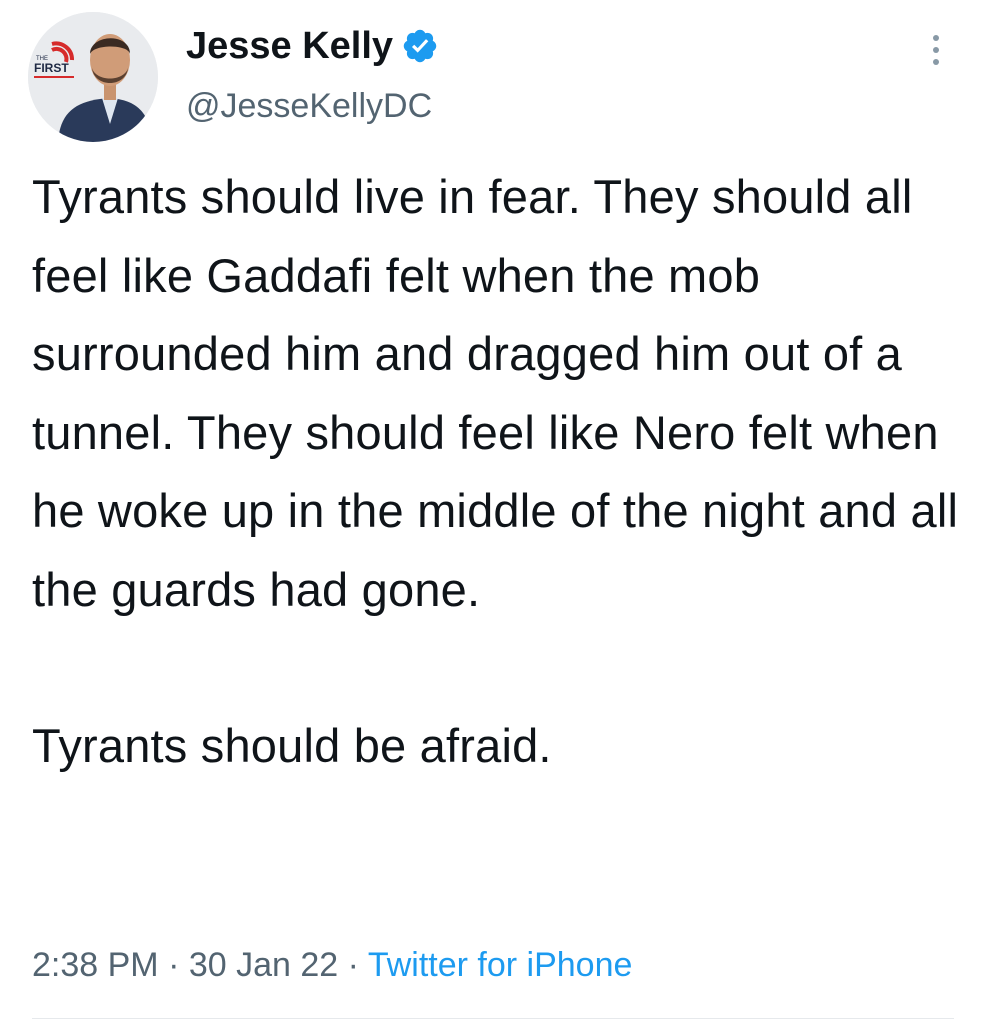  What do you see at coordinates (289, 46) in the screenshot?
I see `author-display-name: Jesse Kelly` at bounding box center [289, 46].